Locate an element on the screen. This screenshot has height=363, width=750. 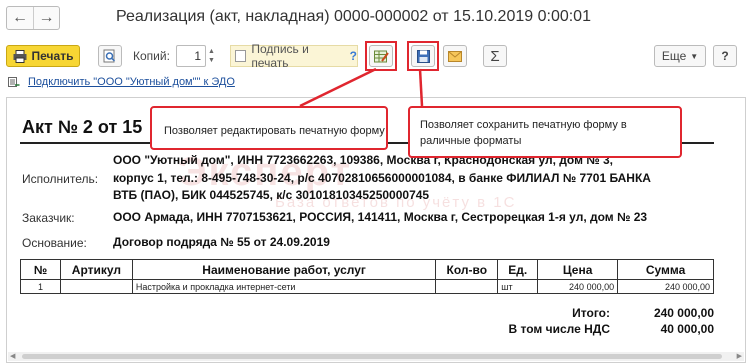
edit-callout-arrow is located at coordinates (338, 87).